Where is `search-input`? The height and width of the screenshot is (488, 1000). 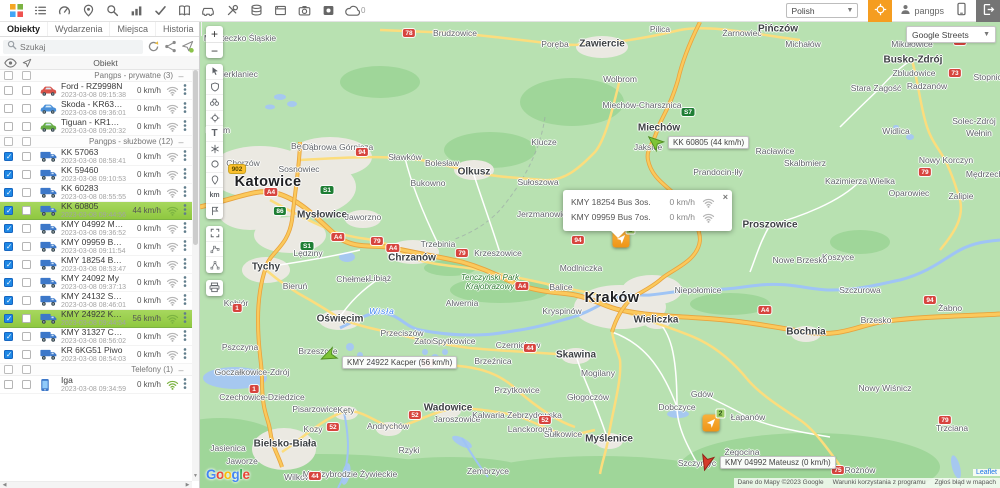
search-input is located at coordinates (79, 46).